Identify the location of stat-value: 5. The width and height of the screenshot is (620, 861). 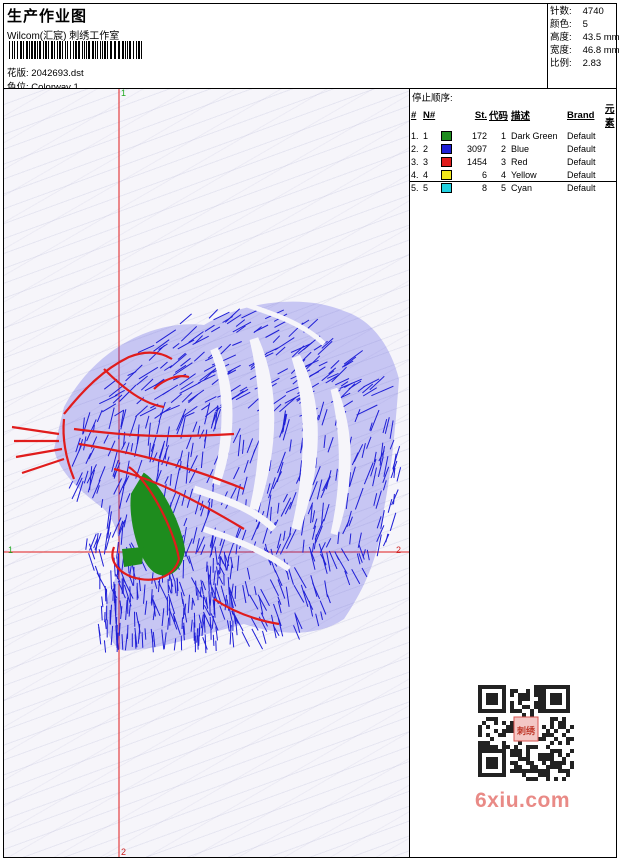
(585, 24).